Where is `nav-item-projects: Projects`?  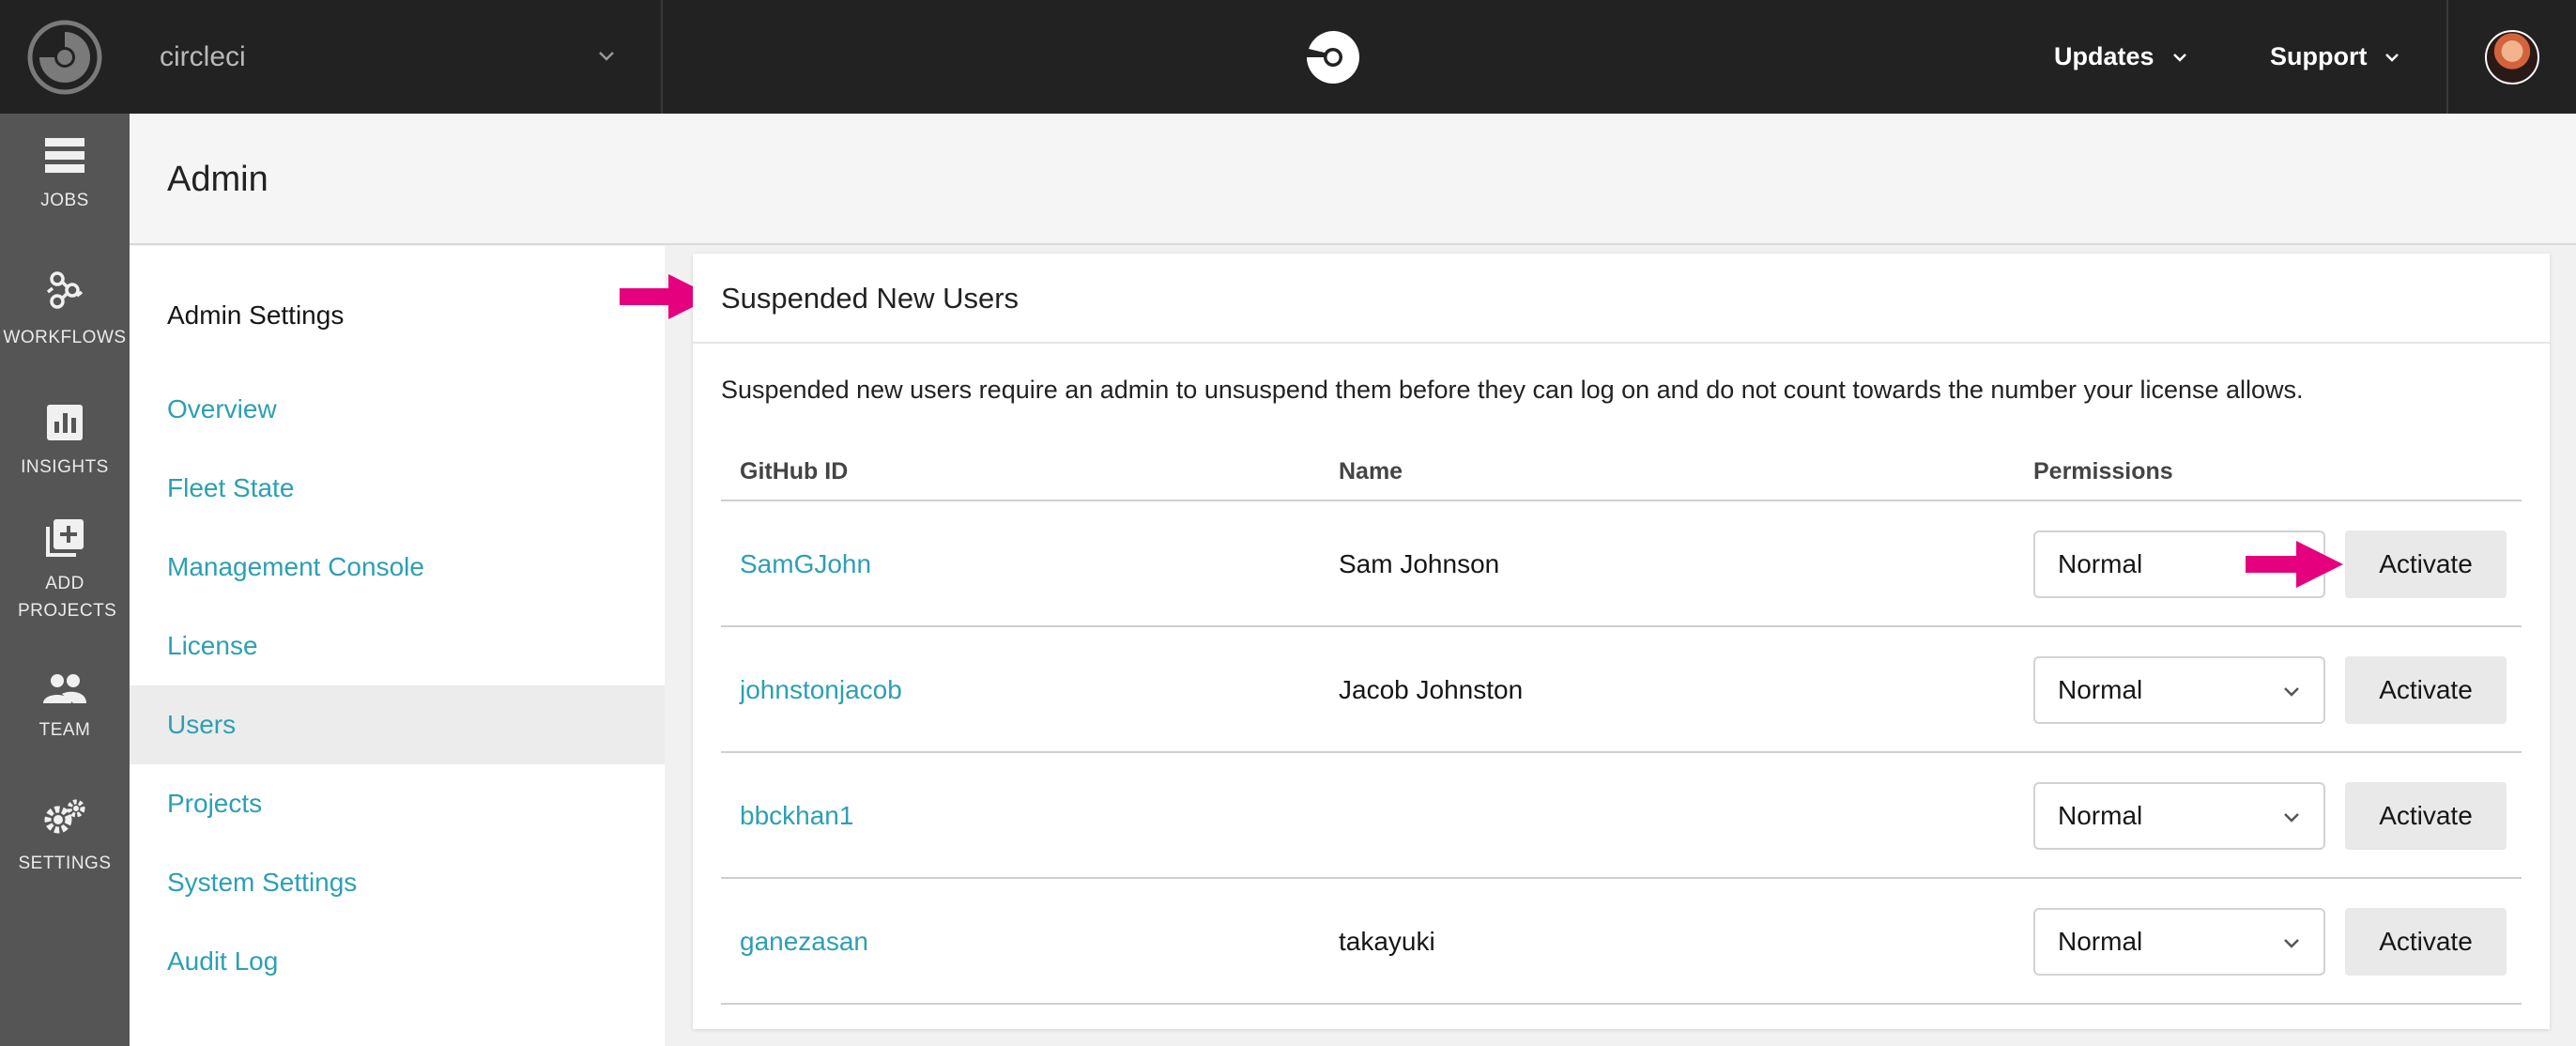
nav-item-projects: Projects is located at coordinates (398, 803).